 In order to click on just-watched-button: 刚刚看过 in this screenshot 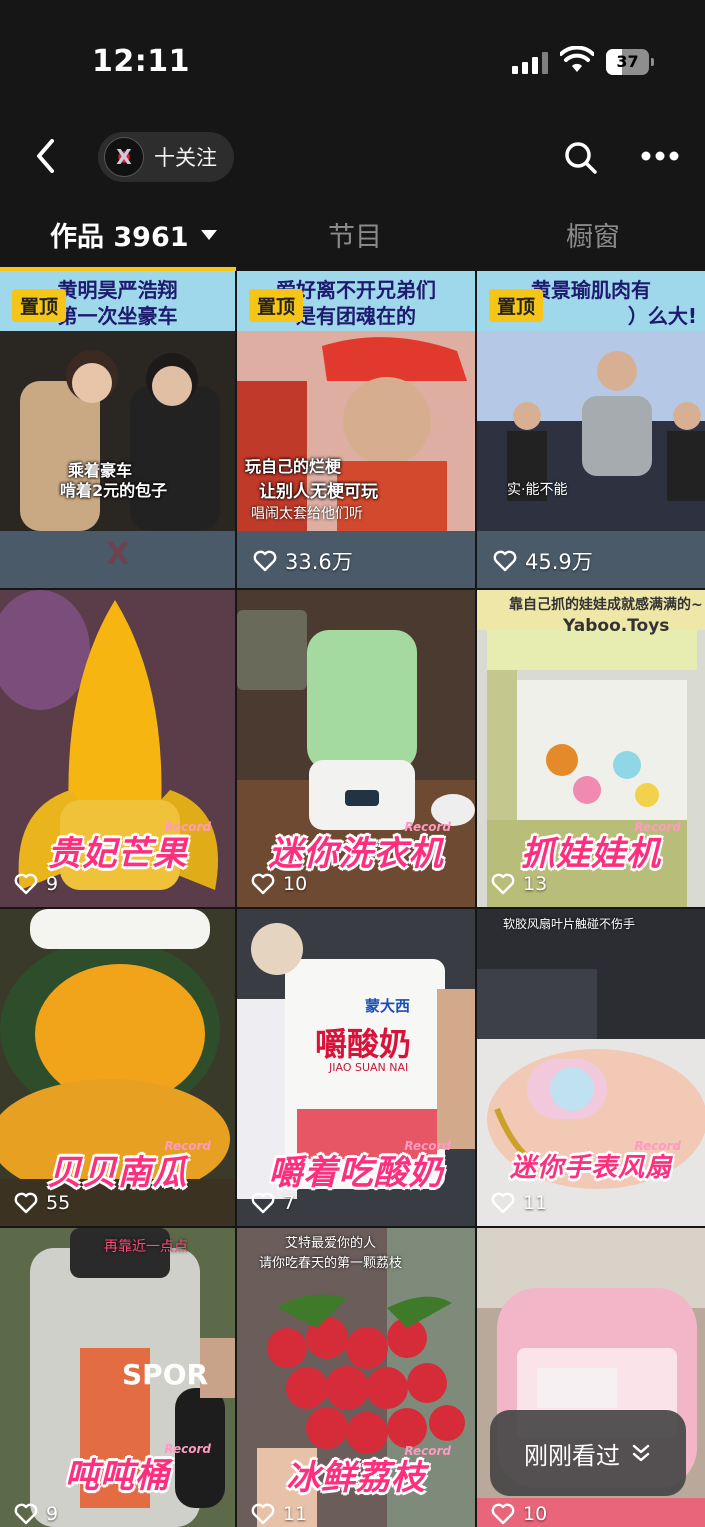, I will do `click(588, 1453)`.